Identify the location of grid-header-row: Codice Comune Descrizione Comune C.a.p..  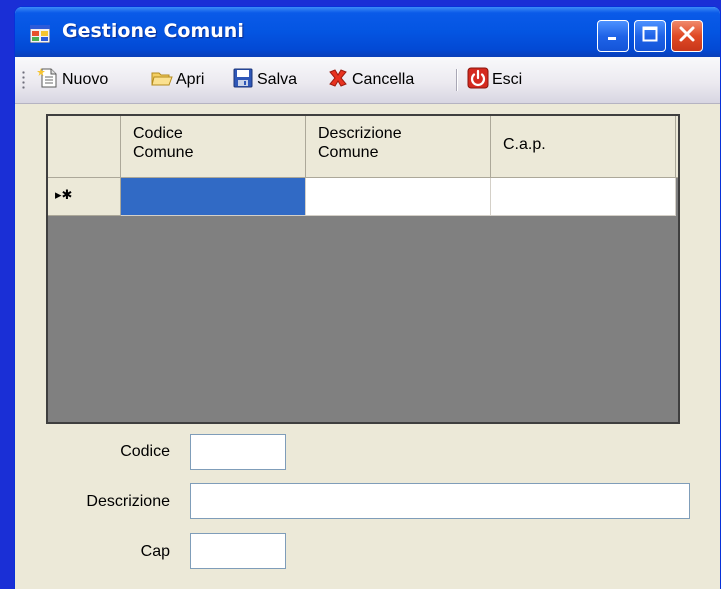
(363, 147).